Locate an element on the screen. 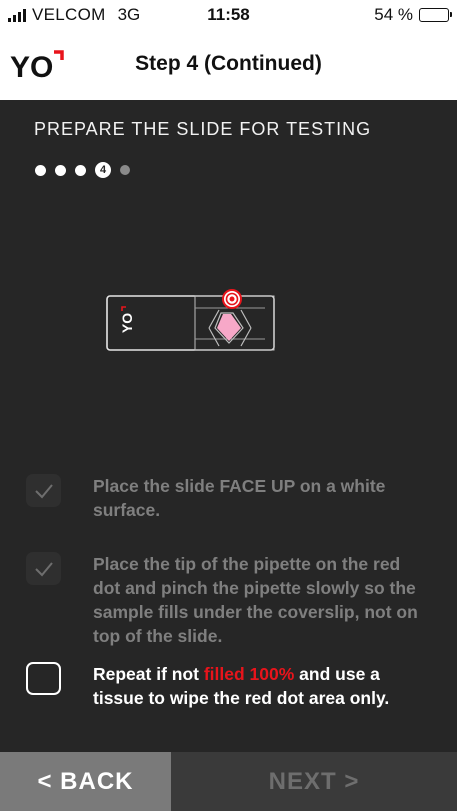 Image resolution: width=457 pixels, height=811 pixels. page-title: Step 4 (Continued) is located at coordinates (228, 63).